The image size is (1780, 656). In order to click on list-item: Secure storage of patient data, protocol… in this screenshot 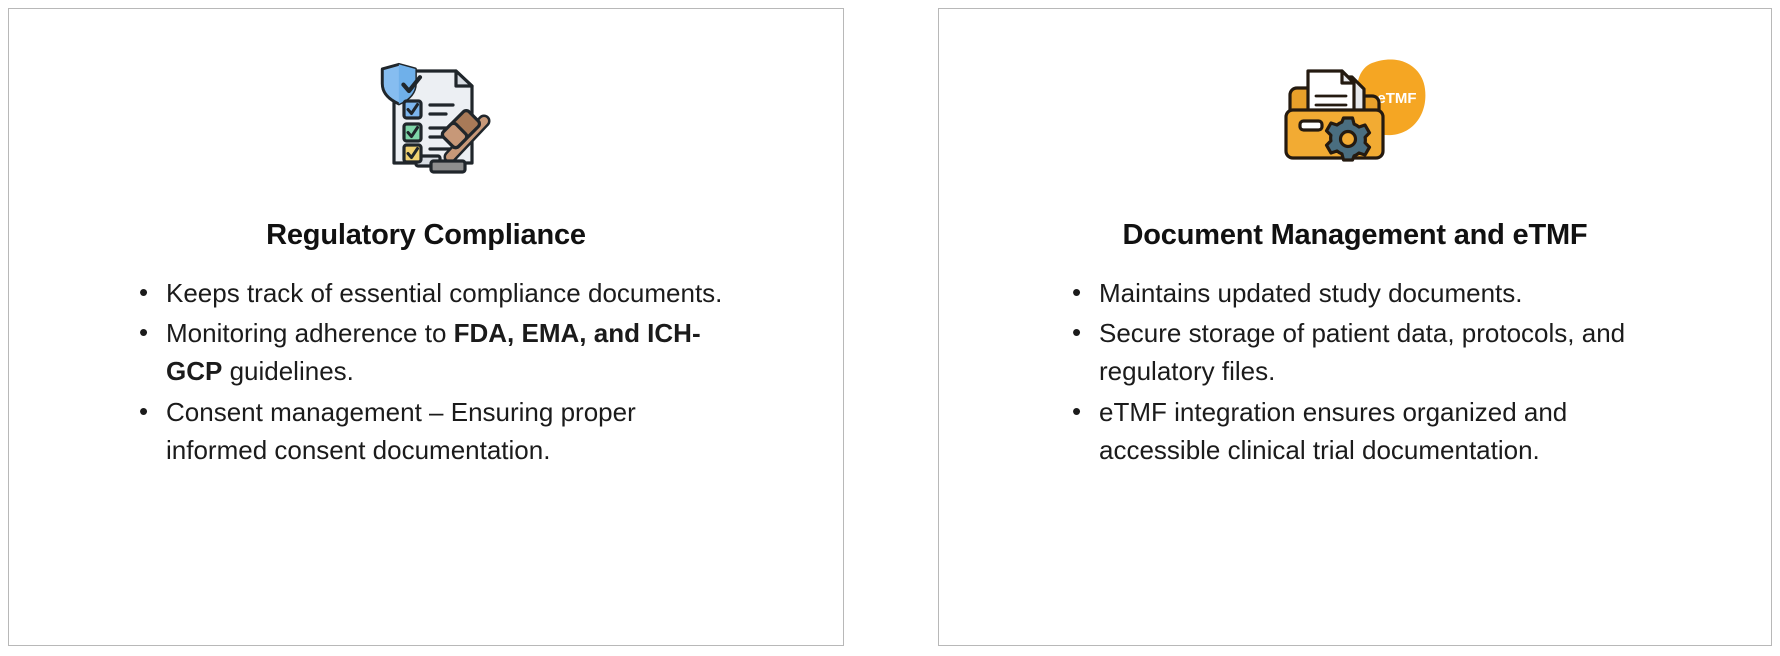, I will do `click(1363, 351)`.